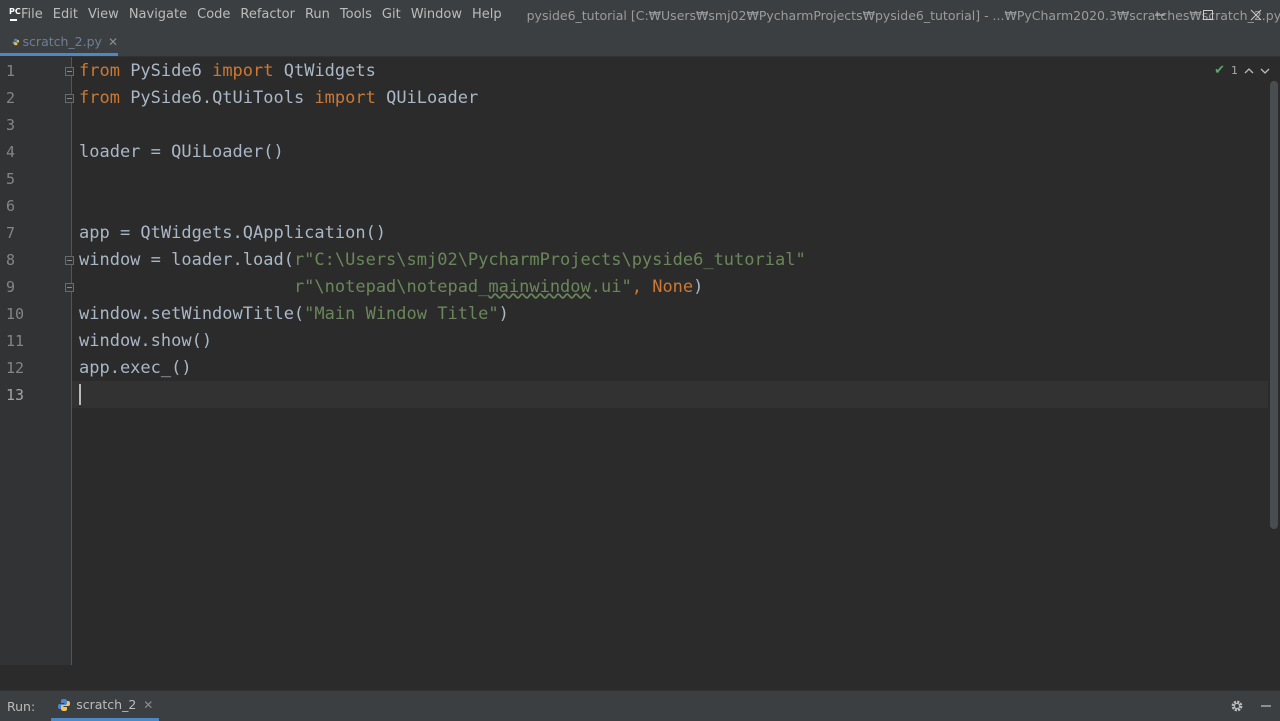 The height and width of the screenshot is (721, 1280). I want to click on window-controls, so click(1208, 15).